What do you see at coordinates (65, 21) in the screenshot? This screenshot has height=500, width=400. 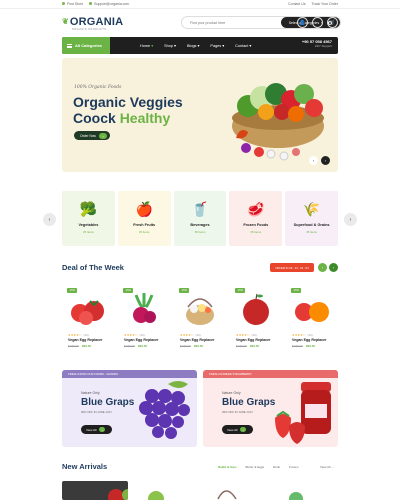 I see `leaf-icon: ❦` at bounding box center [65, 21].